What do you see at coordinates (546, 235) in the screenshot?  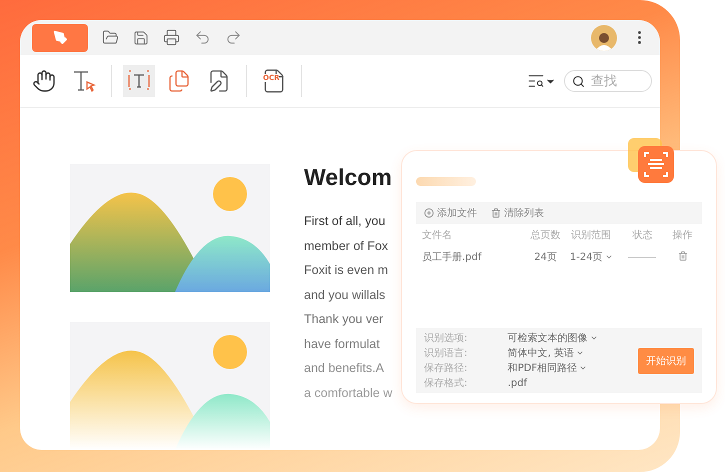 I see `column-header: 总页数` at bounding box center [546, 235].